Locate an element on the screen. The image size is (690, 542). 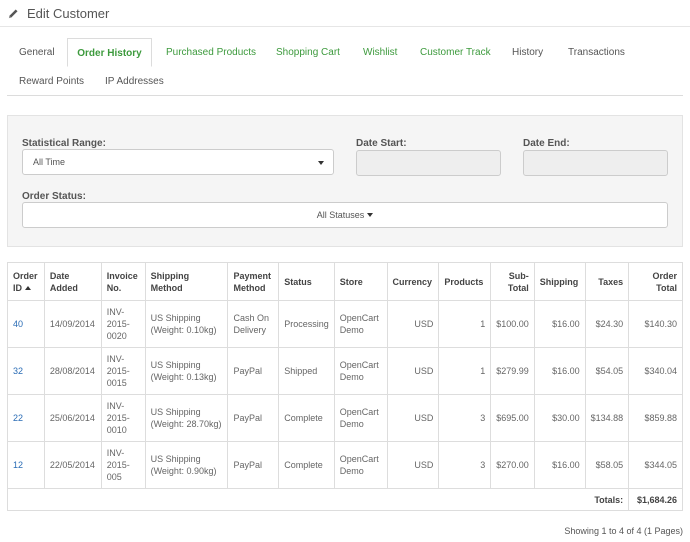
col-store: Store is located at coordinates (360, 281).